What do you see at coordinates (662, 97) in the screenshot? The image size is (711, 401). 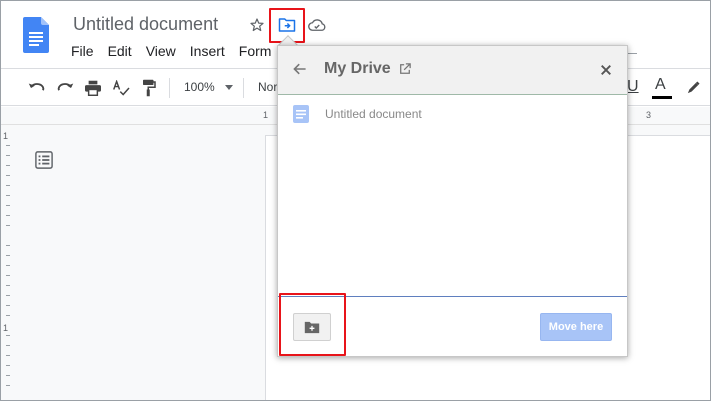 I see `text-color-swatch` at bounding box center [662, 97].